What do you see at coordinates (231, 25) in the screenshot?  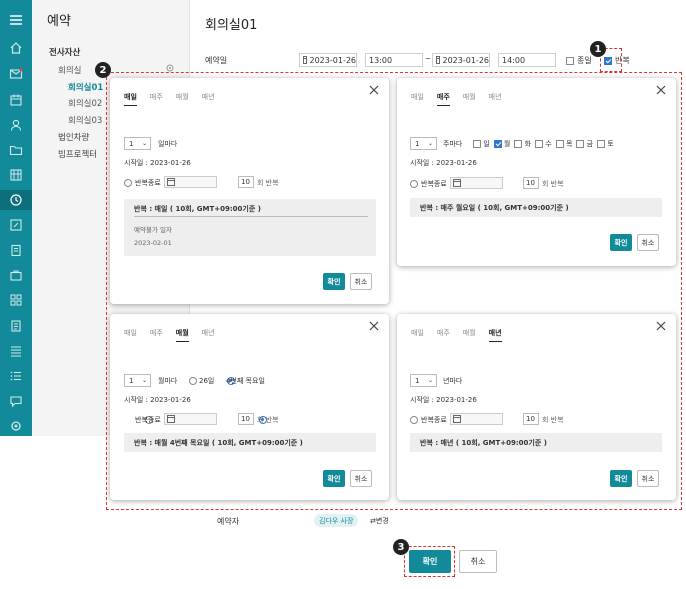 I see `page-title: 회의실01` at bounding box center [231, 25].